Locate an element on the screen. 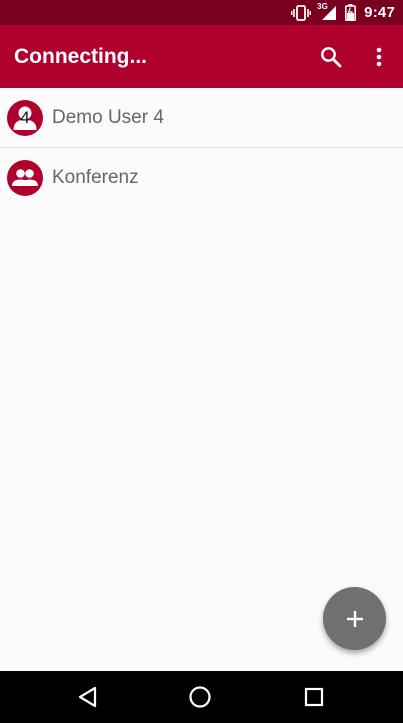  overflow-menu-button is located at coordinates (379, 57).